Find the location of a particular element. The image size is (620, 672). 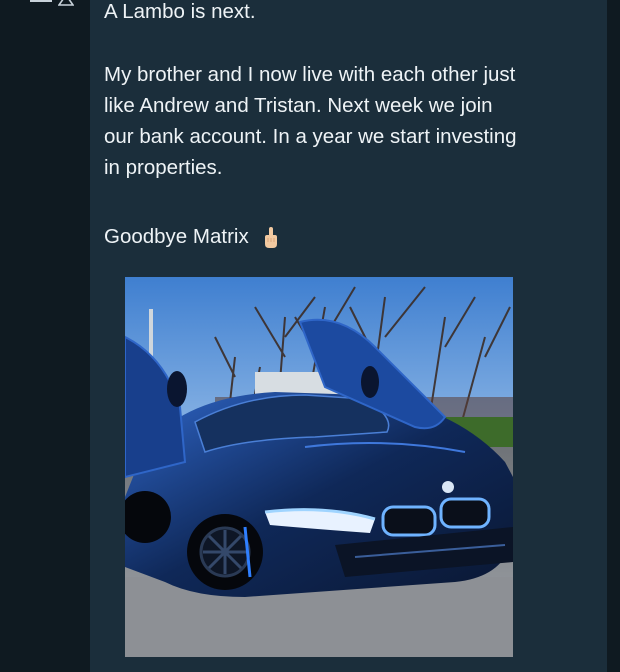

post-first-line: A Lambo is next. is located at coordinates (180, 11).